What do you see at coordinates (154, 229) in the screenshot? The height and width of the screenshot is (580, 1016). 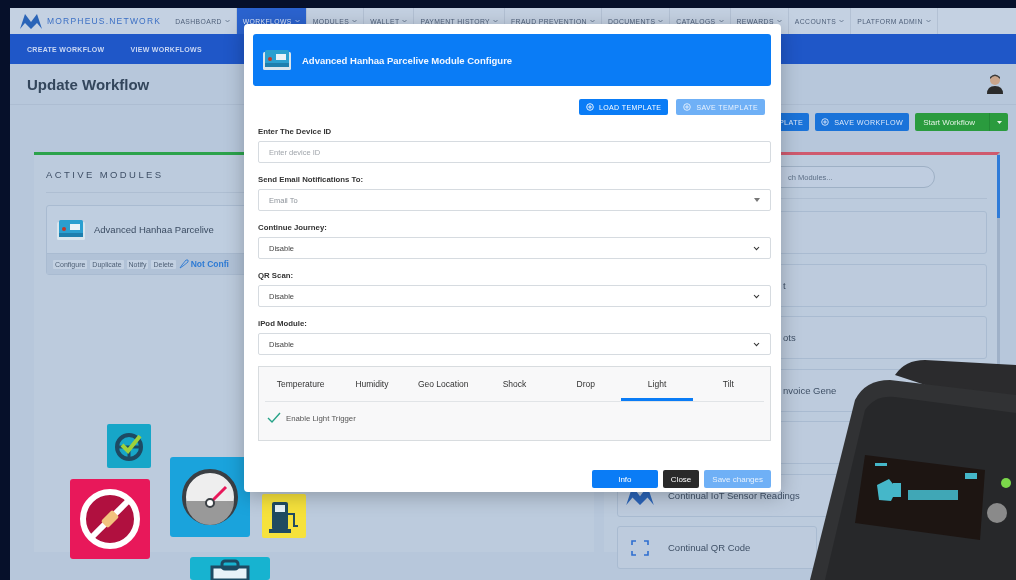 I see `module-name: Advanced Hanhaa Parcelive` at bounding box center [154, 229].